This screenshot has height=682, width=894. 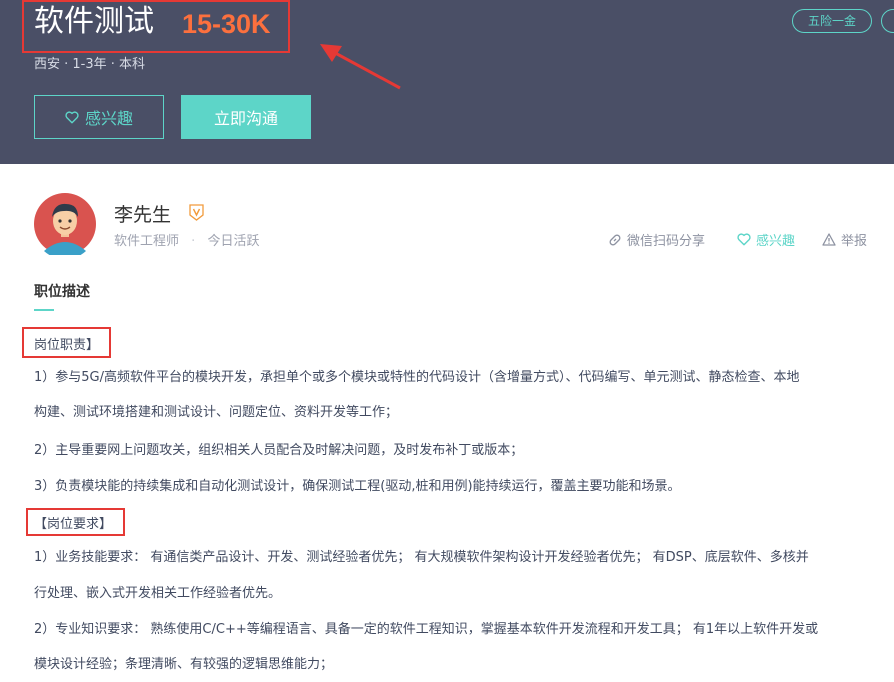 I want to click on interest-link-label: 感兴趣, so click(x=776, y=241).